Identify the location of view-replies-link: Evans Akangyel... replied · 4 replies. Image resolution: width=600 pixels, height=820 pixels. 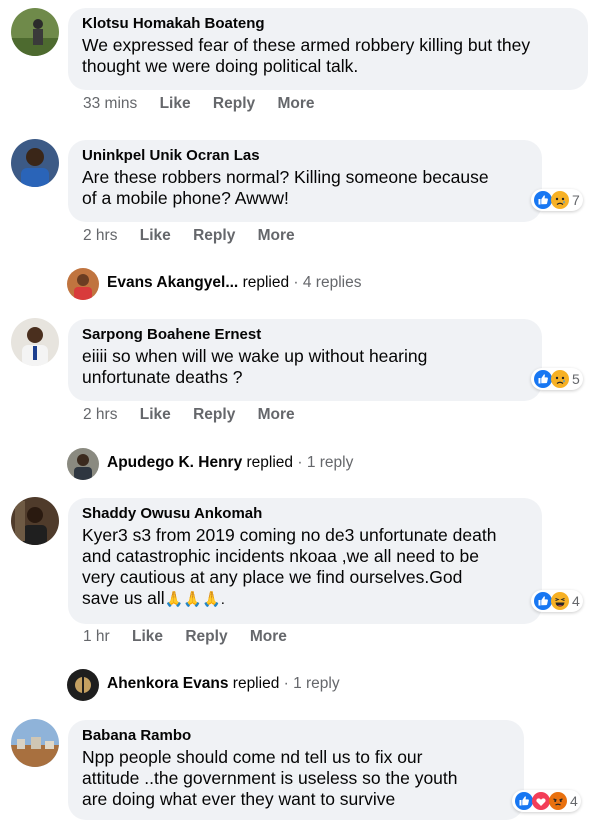
(234, 283).